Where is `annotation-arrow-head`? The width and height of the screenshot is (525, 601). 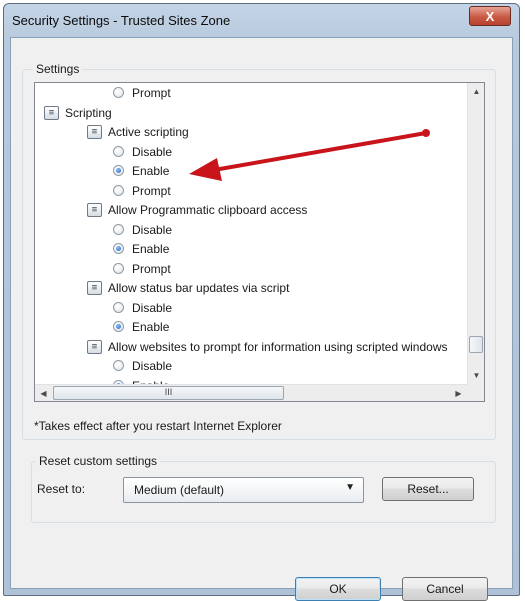 annotation-arrow-head is located at coordinates (205, 169).